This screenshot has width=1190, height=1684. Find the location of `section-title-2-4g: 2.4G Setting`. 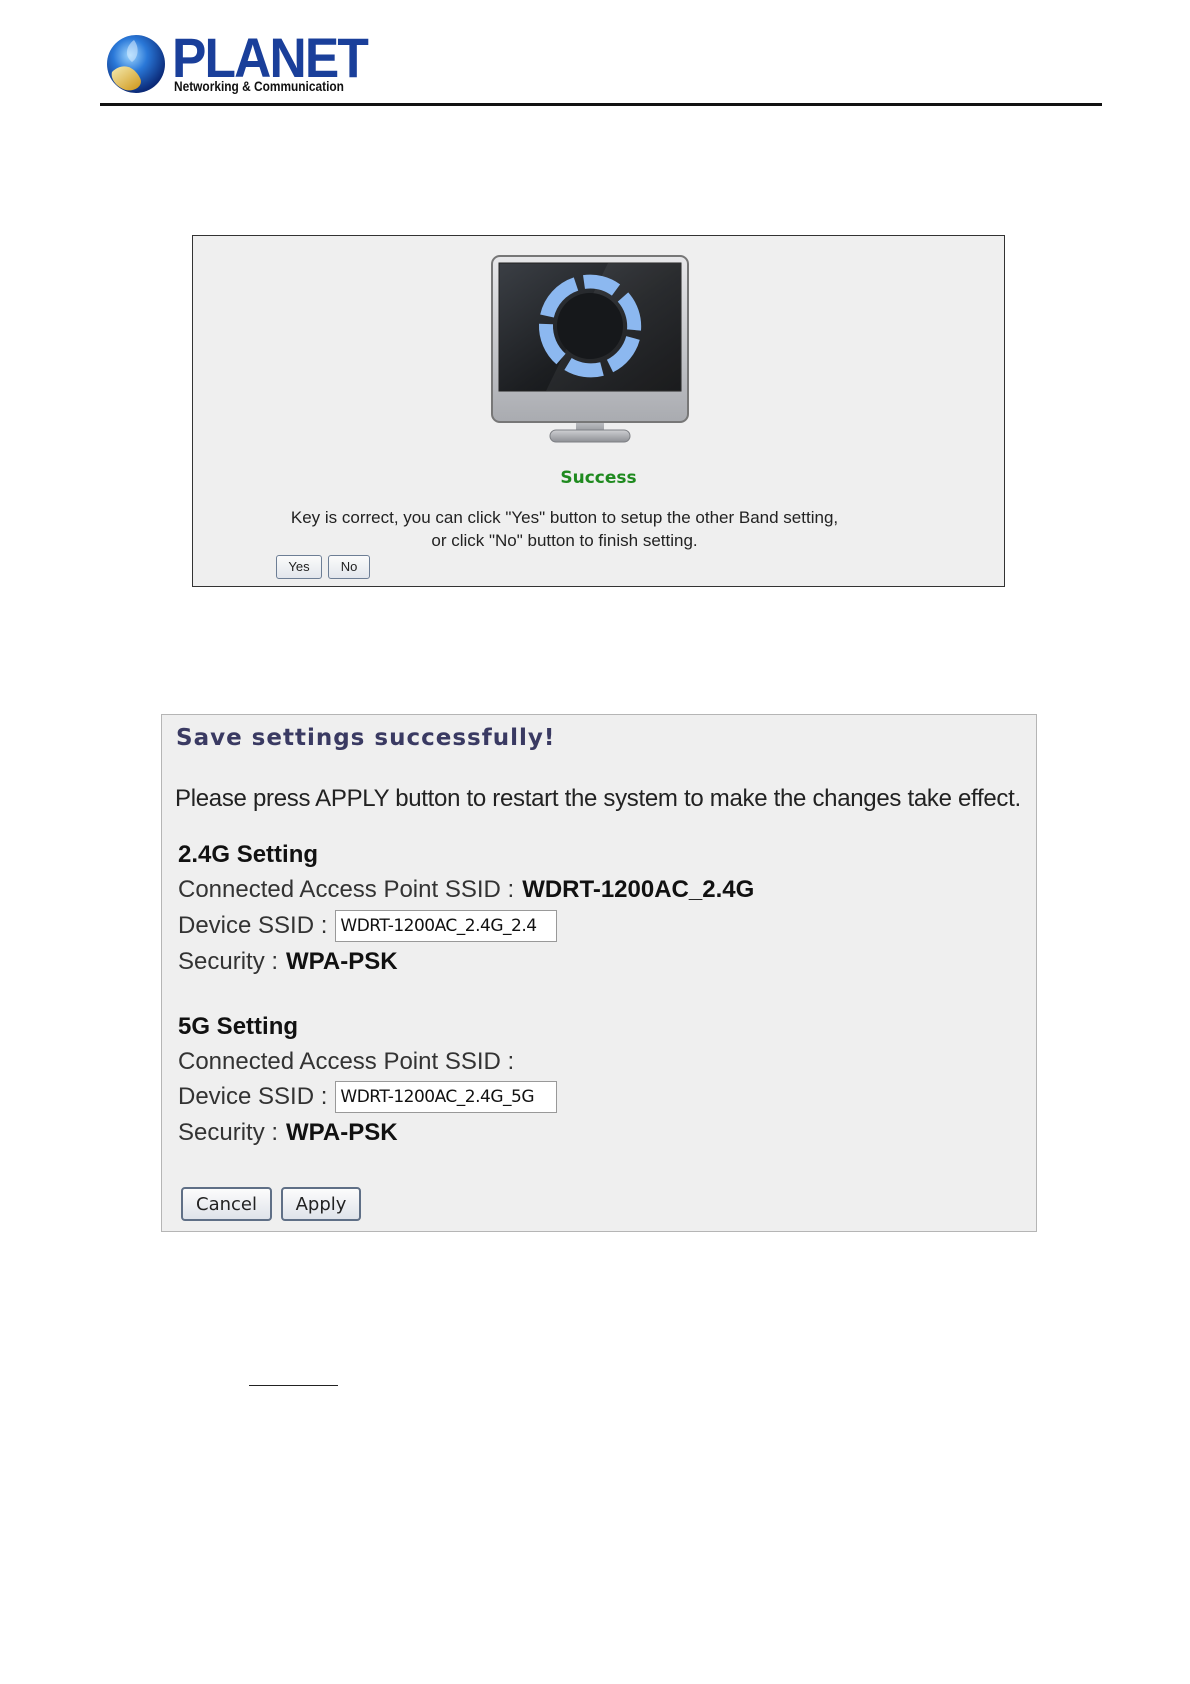

section-title-2-4g: 2.4G Setting is located at coordinates (248, 854).